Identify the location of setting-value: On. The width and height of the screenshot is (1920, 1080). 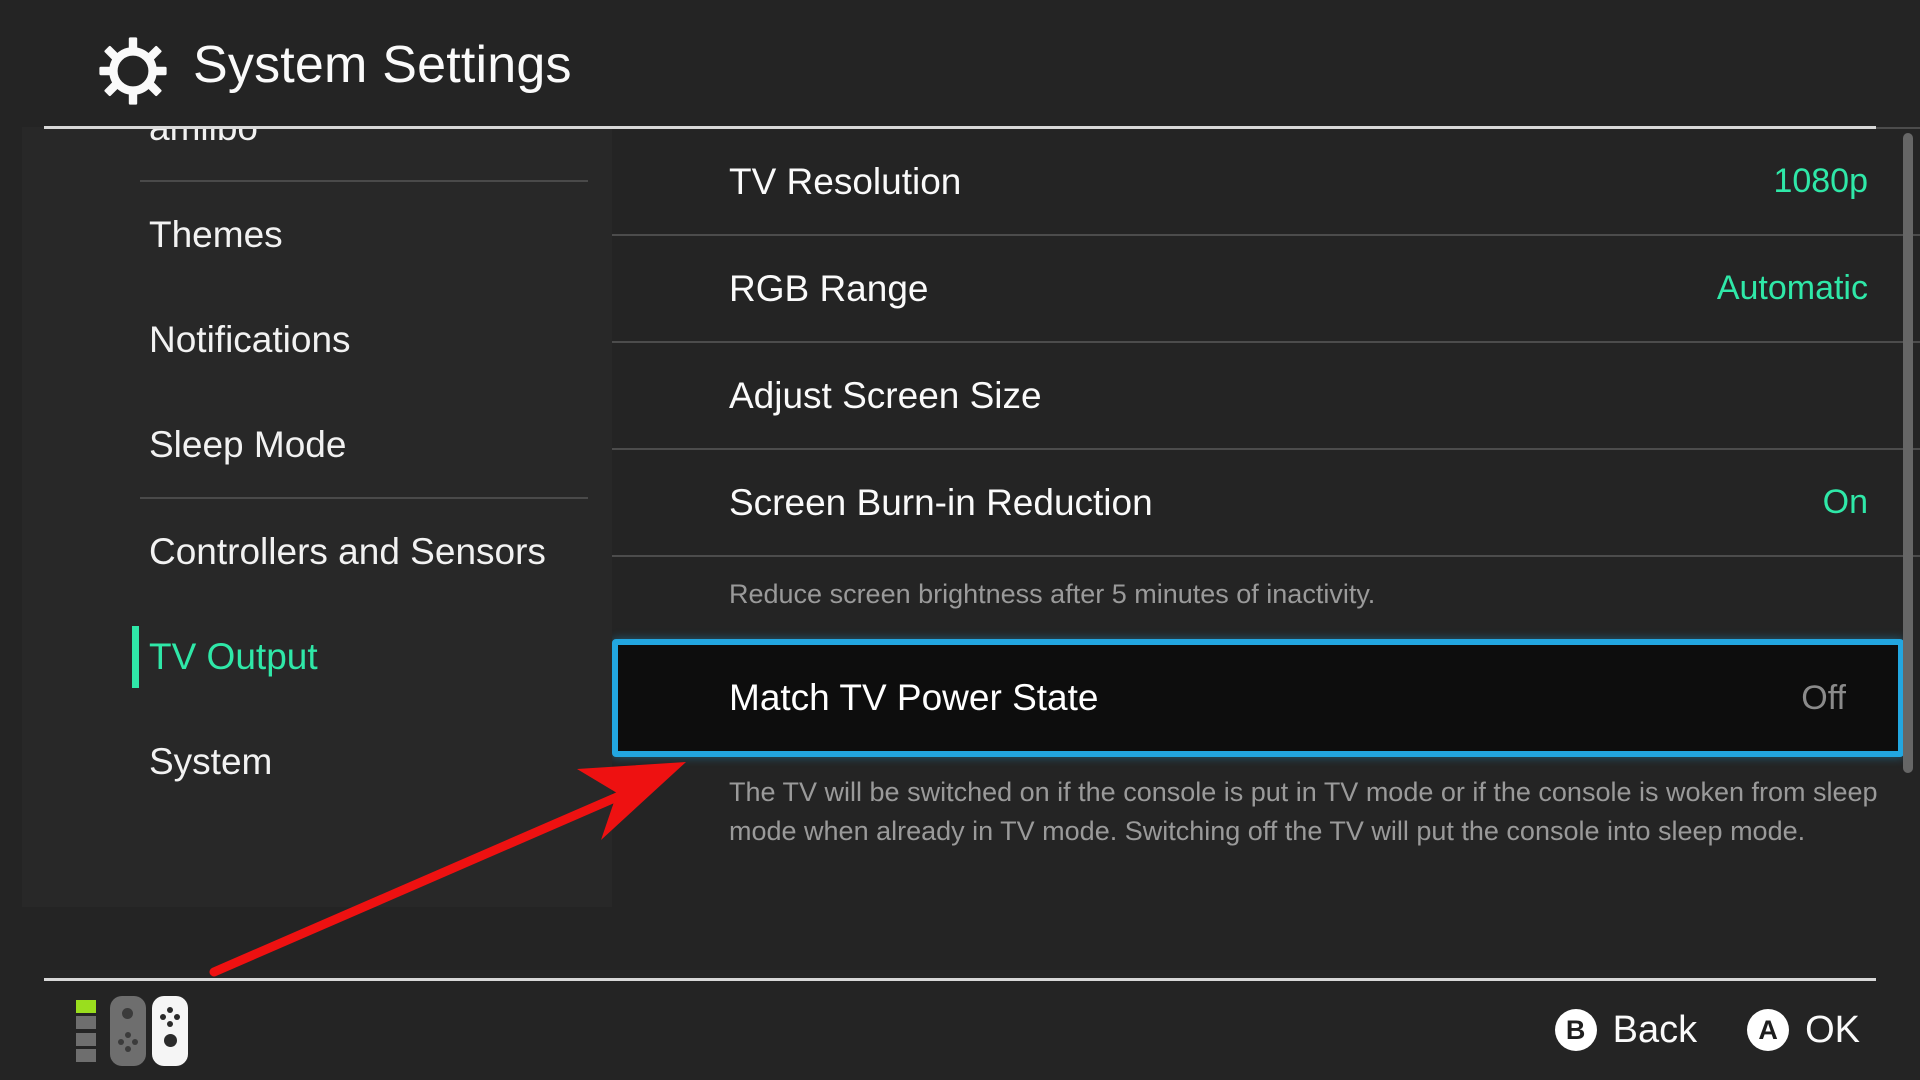
(1845, 502).